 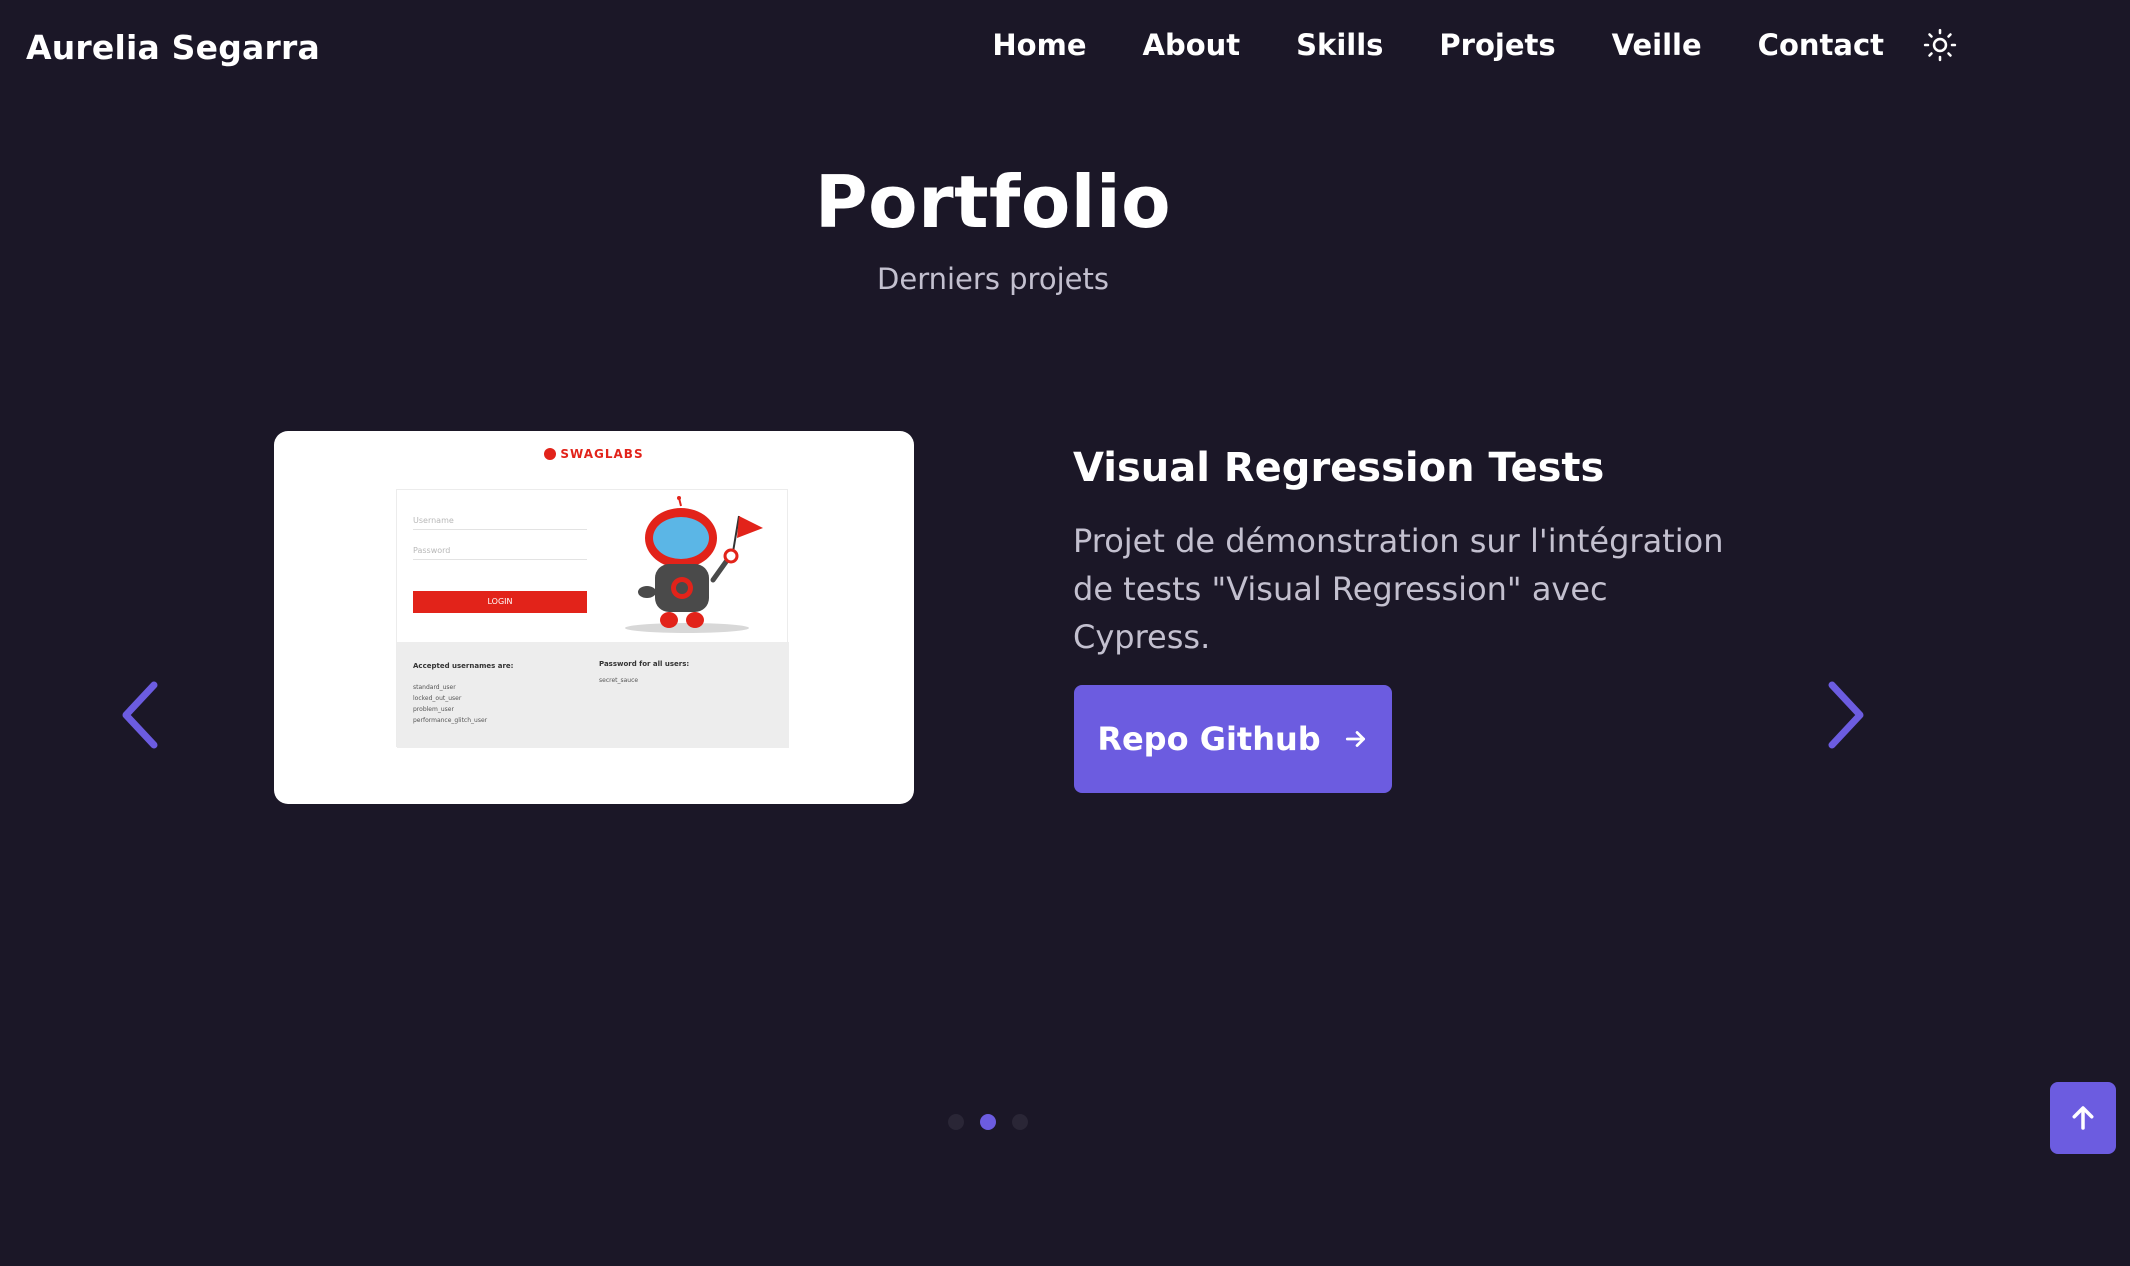 What do you see at coordinates (1497, 45) in the screenshot?
I see `nav-projets: Projets` at bounding box center [1497, 45].